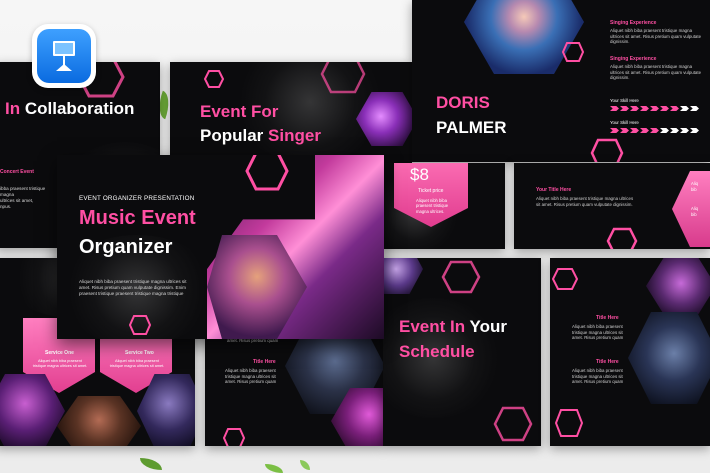 This screenshot has width=710, height=473. I want to click on singer-portrait-photo, so click(524, 37).